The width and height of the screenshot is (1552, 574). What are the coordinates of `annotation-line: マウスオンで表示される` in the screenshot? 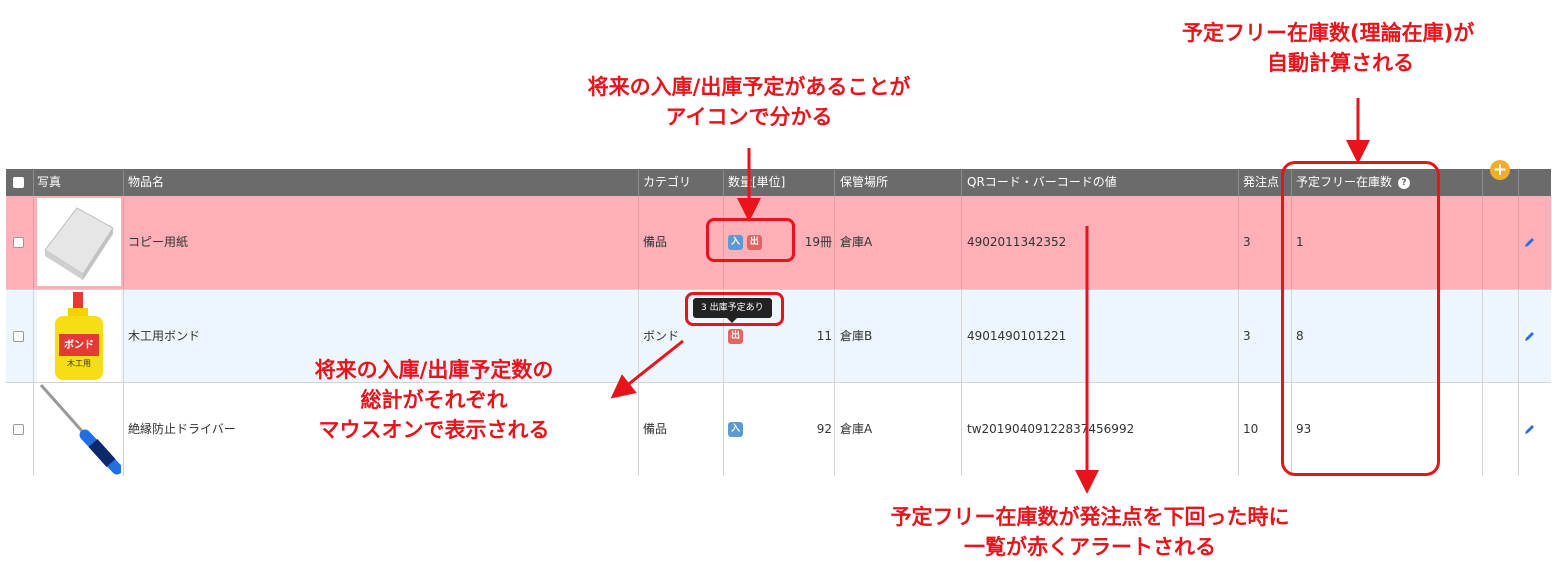 It's located at (434, 430).